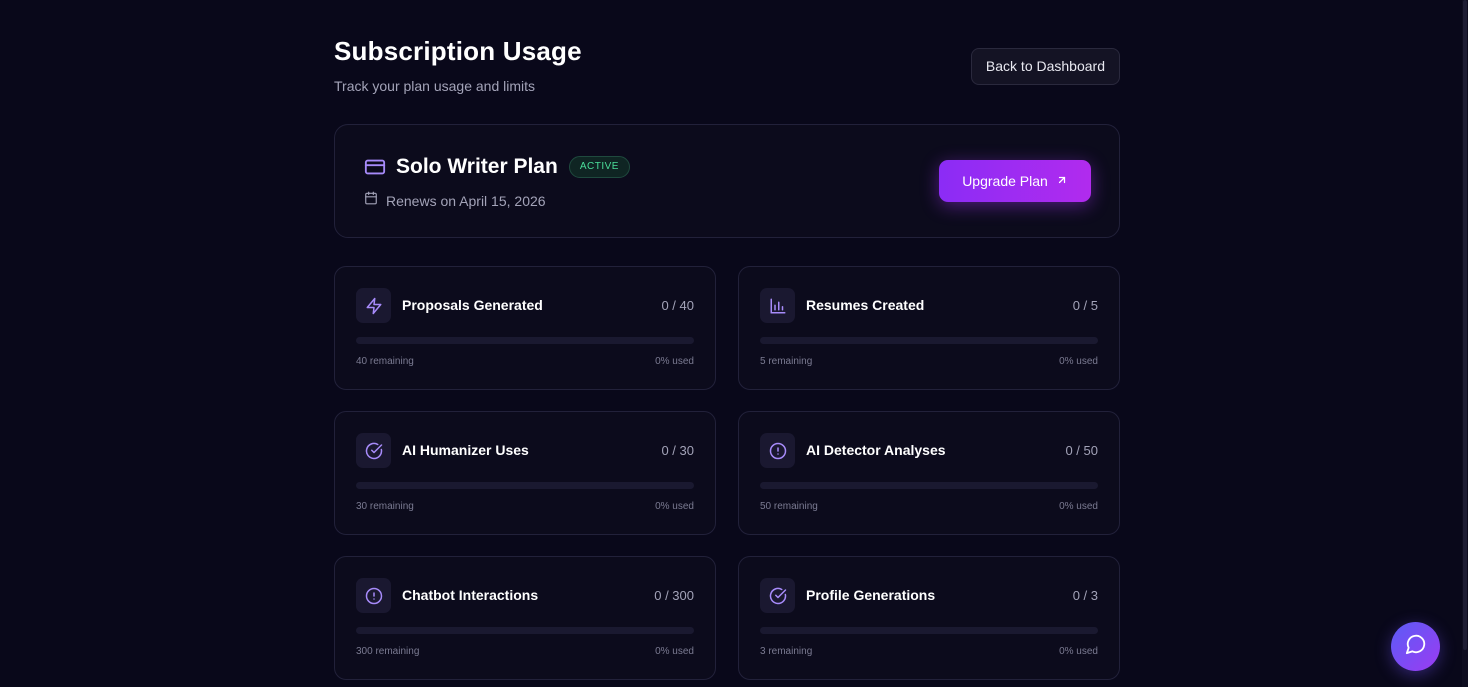  Describe the element at coordinates (385, 361) in the screenshot. I see `usage-remaining: 40 remaining` at that location.